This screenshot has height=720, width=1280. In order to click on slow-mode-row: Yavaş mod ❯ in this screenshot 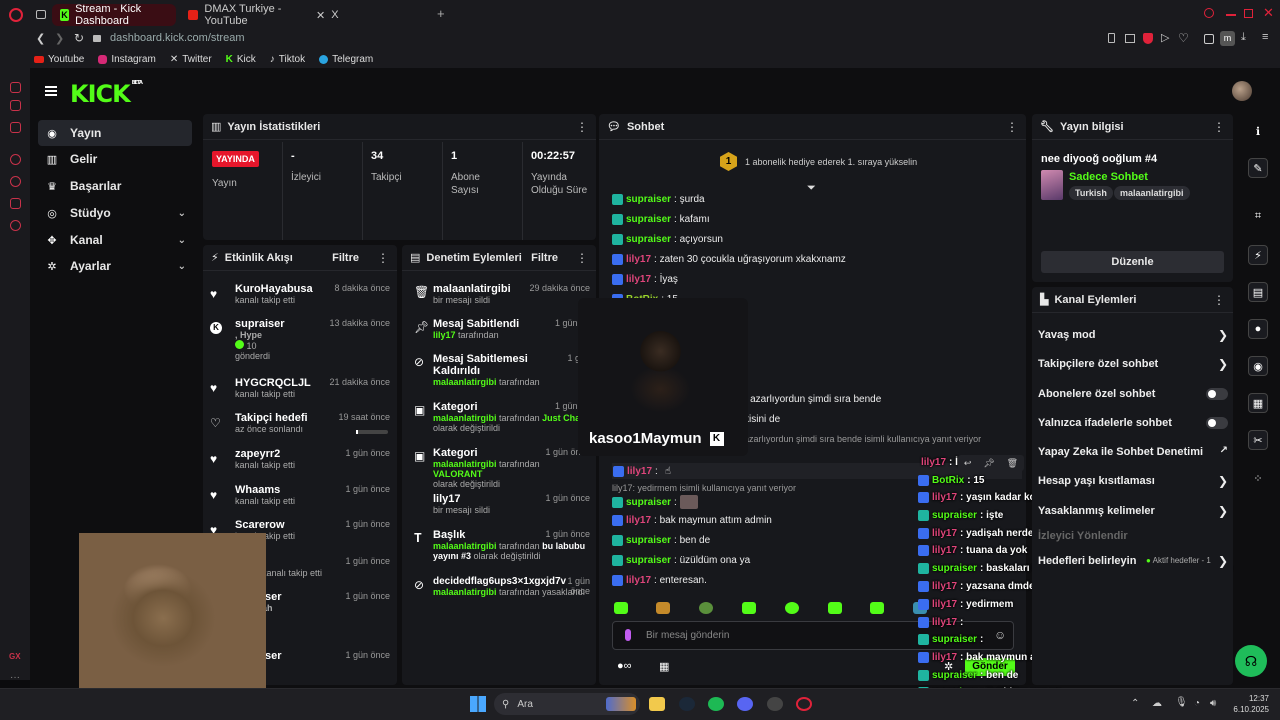, I will do `click(1133, 335)`.